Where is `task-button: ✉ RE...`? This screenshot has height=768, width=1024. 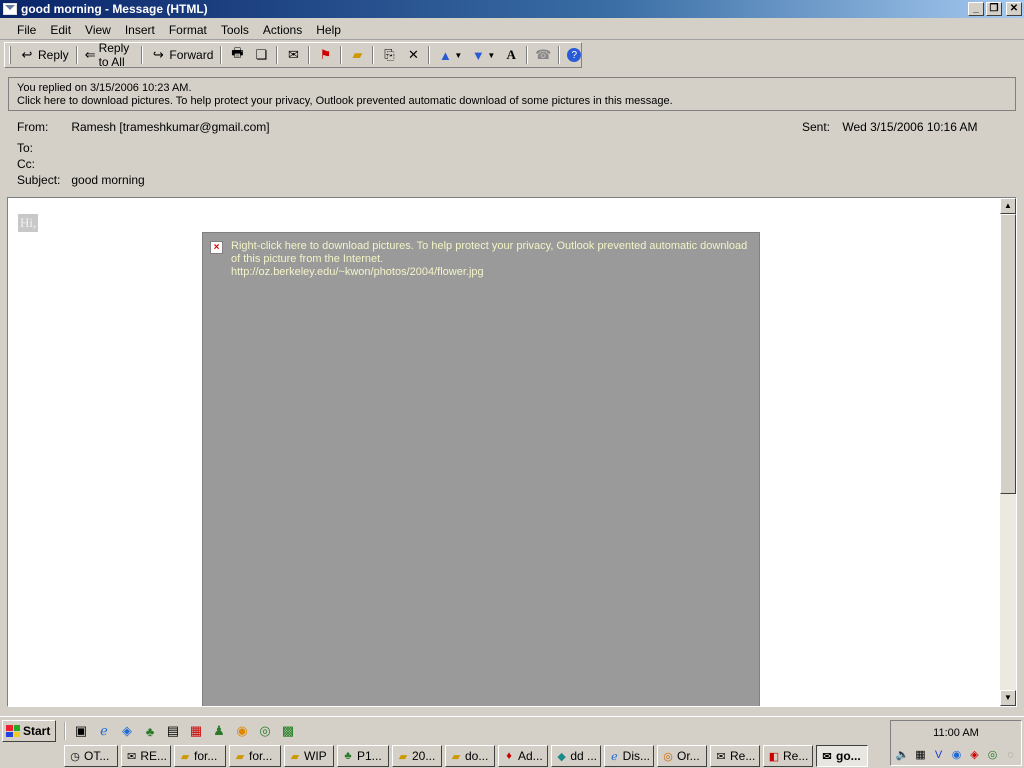
task-button: ✉ RE... is located at coordinates (146, 756).